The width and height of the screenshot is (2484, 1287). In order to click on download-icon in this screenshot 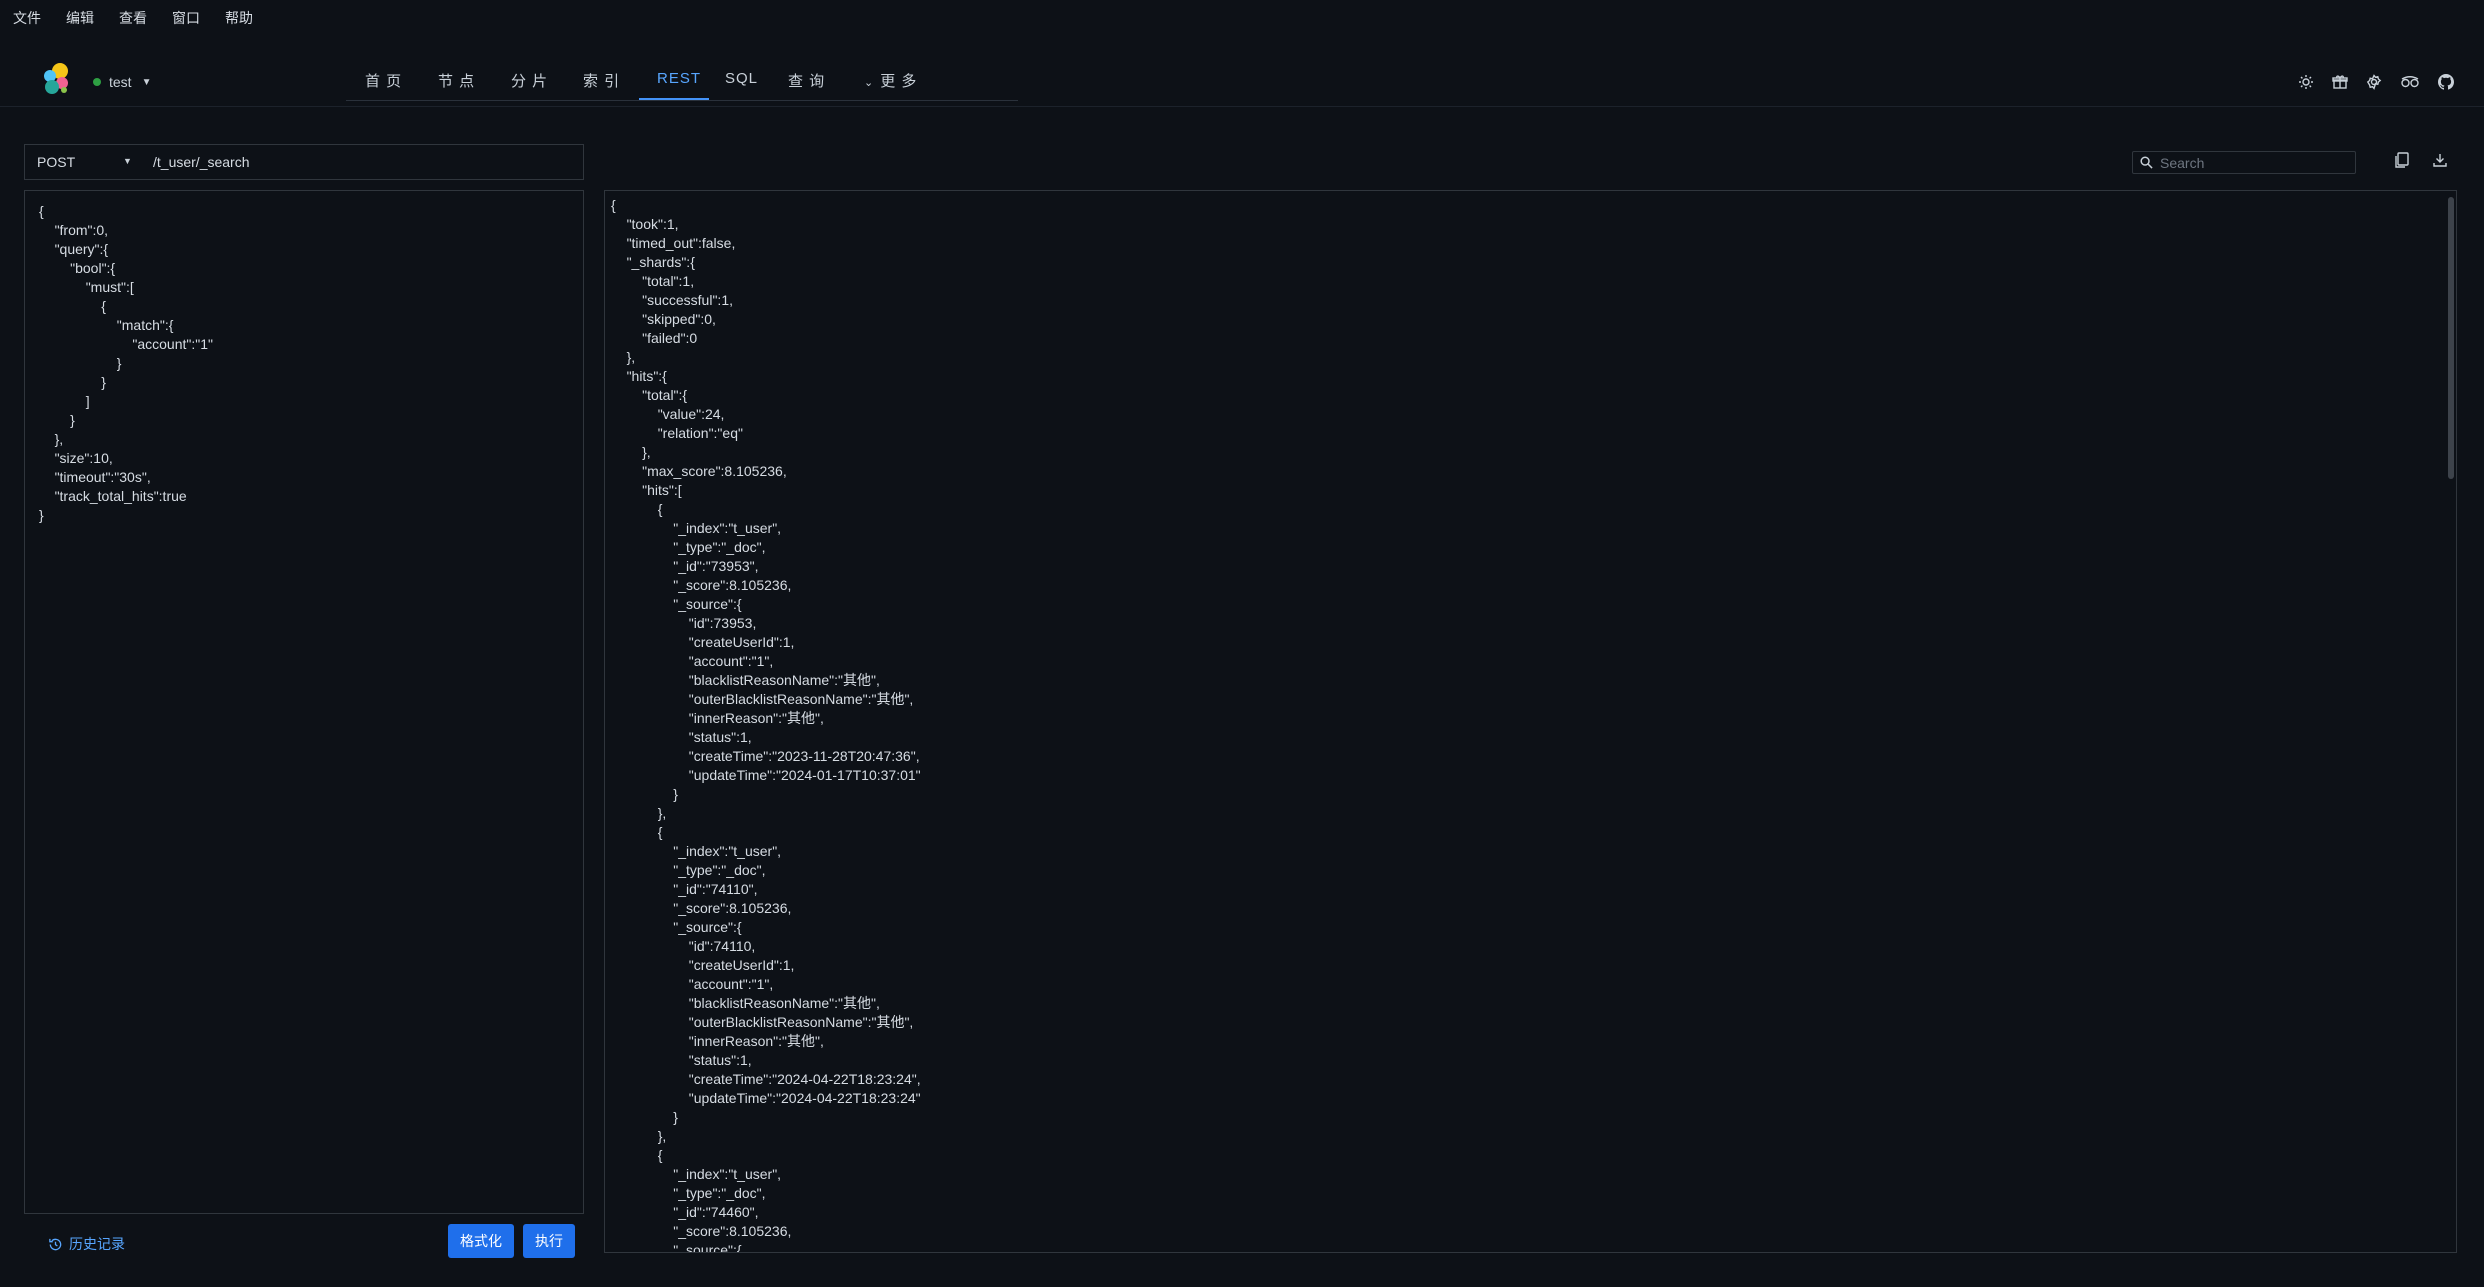, I will do `click(2440, 160)`.